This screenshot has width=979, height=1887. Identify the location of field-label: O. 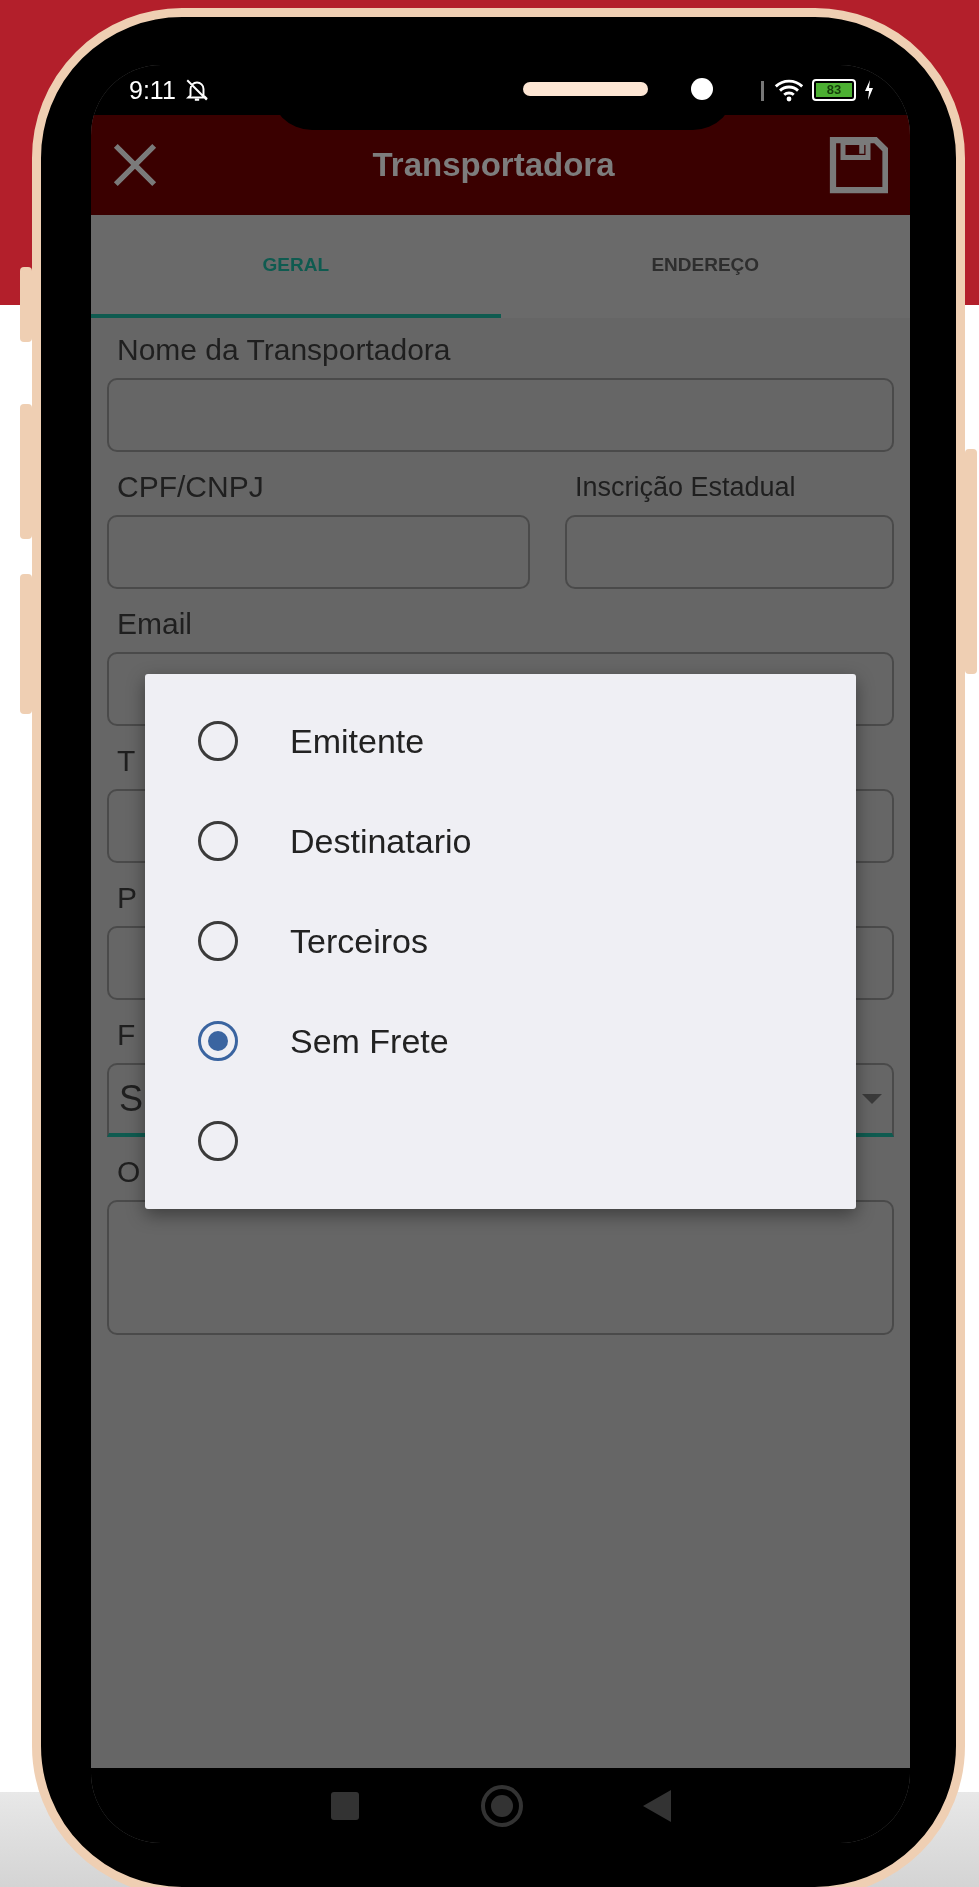
(129, 1172).